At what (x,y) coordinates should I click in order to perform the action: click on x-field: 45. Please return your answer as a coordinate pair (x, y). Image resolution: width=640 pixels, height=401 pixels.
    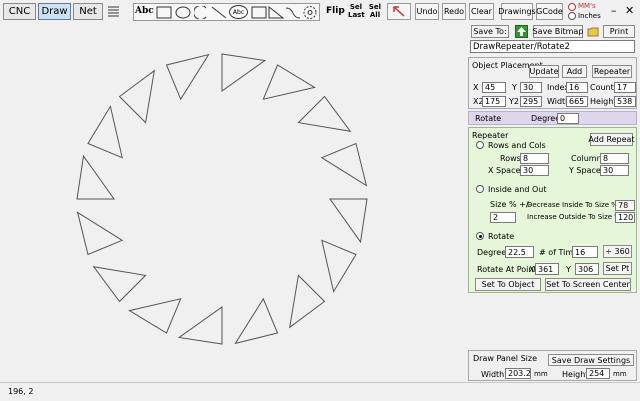
    Looking at the image, I should click on (494, 87).